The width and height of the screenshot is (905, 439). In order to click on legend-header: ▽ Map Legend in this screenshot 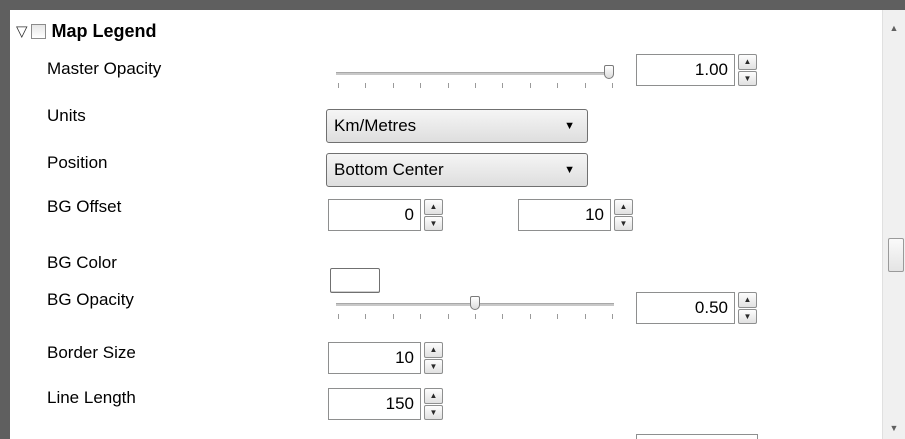, I will do `click(86, 31)`.